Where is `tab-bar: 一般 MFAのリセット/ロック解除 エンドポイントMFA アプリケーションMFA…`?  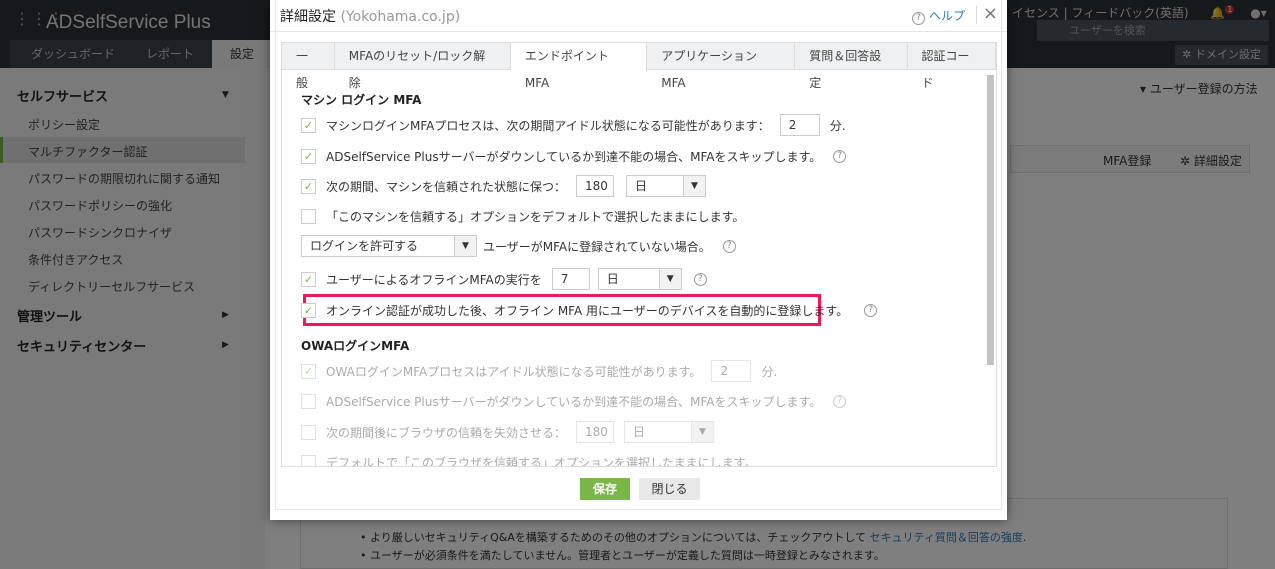 tab-bar: 一般 MFAのリセット/ロック解除 エンドポイントMFA アプリケーションMFA… is located at coordinates (639, 66).